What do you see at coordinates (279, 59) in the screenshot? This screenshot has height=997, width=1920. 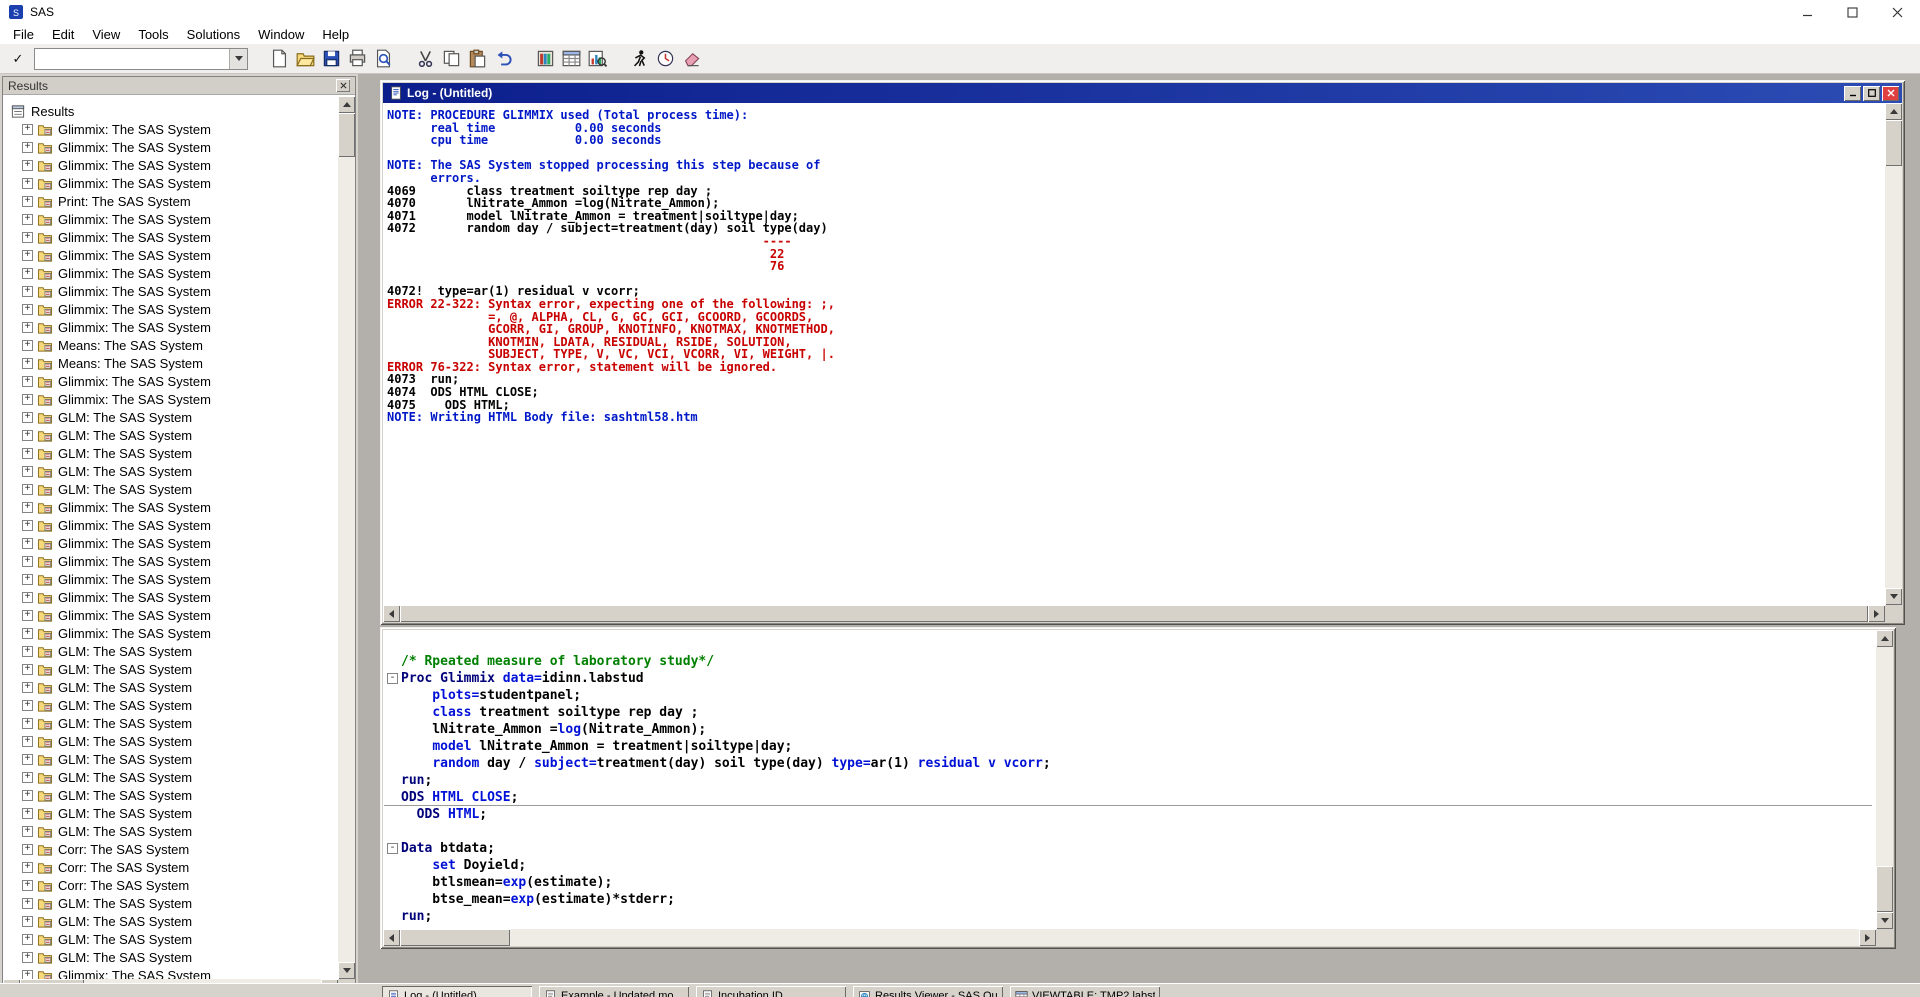 I see `new-document-button` at bounding box center [279, 59].